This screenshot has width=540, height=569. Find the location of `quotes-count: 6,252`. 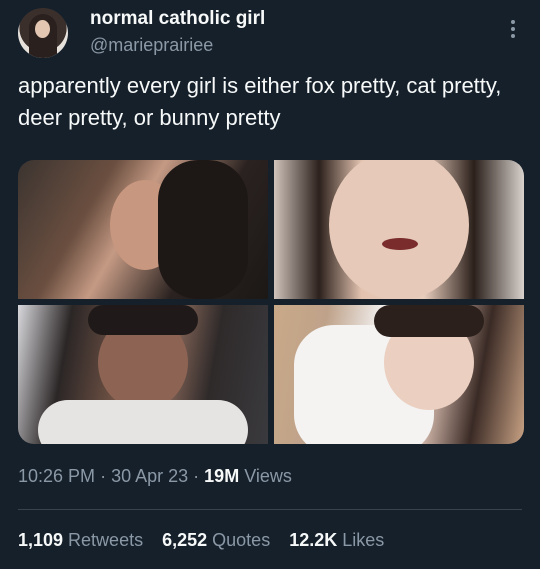

quotes-count: 6,252 is located at coordinates (185, 540).